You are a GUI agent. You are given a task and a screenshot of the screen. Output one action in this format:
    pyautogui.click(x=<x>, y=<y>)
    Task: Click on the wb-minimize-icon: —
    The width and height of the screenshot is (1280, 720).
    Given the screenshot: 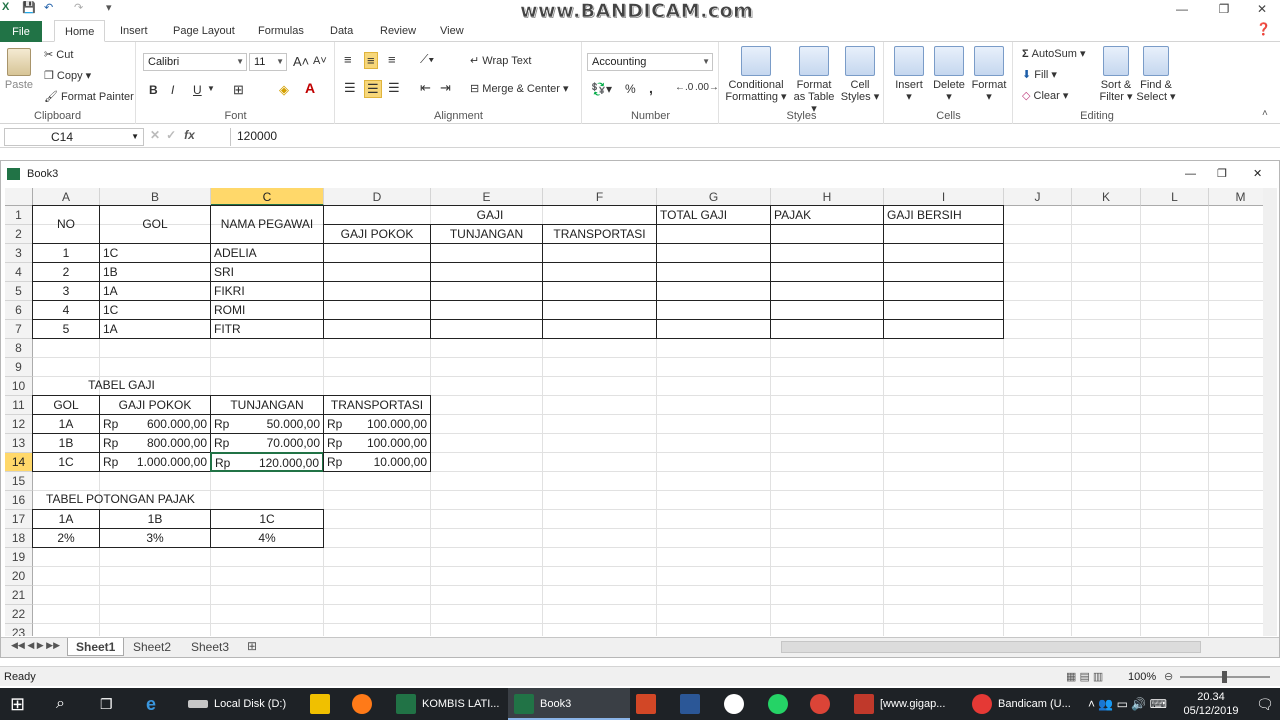 What is the action you would take?
    pyautogui.click(x=1190, y=174)
    